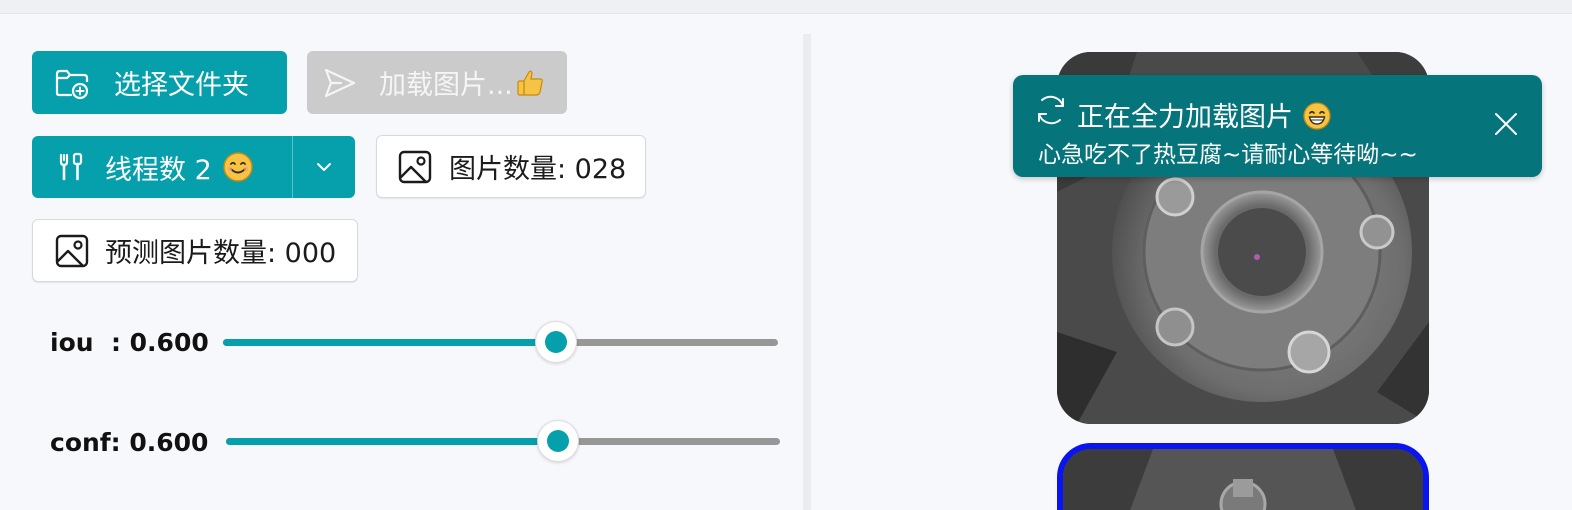 The width and height of the screenshot is (1572, 510). I want to click on folder-add-icon, so click(72, 83).